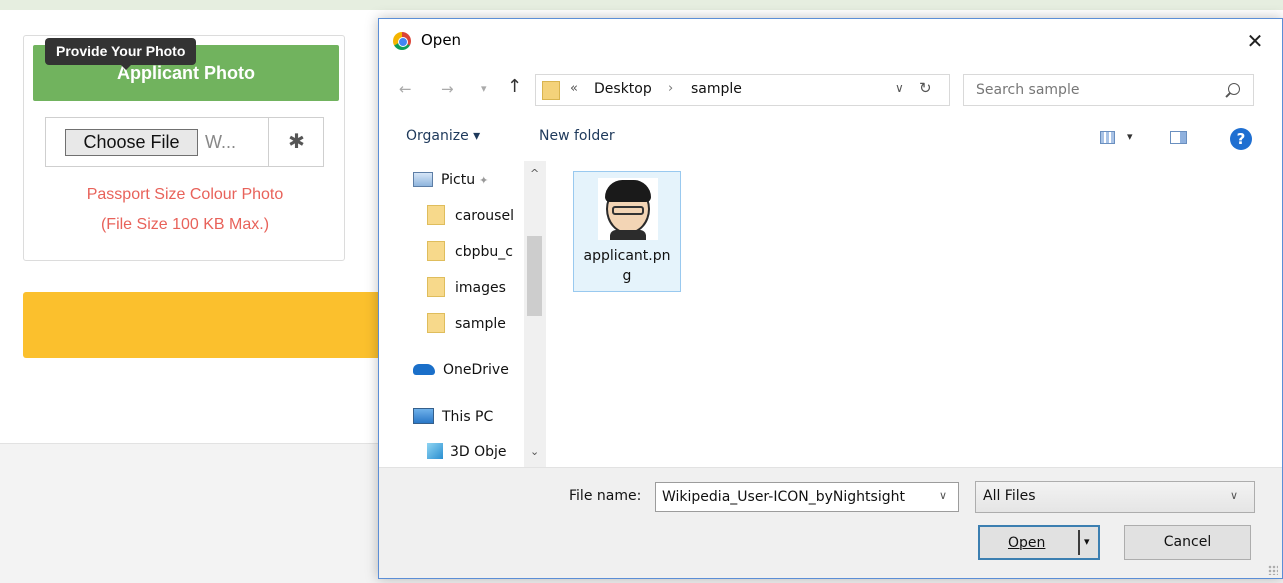 This screenshot has width=1283, height=583. What do you see at coordinates (1027, 543) in the screenshot?
I see `open-button-label: Open` at bounding box center [1027, 543].